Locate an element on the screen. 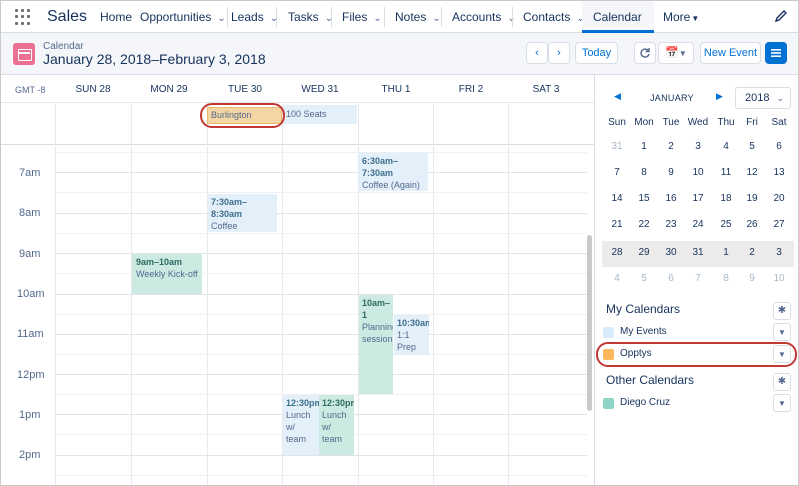 This screenshot has width=799, height=486. nav-item-opportunities: Opportunities ⌄ is located at coordinates (177, 17).